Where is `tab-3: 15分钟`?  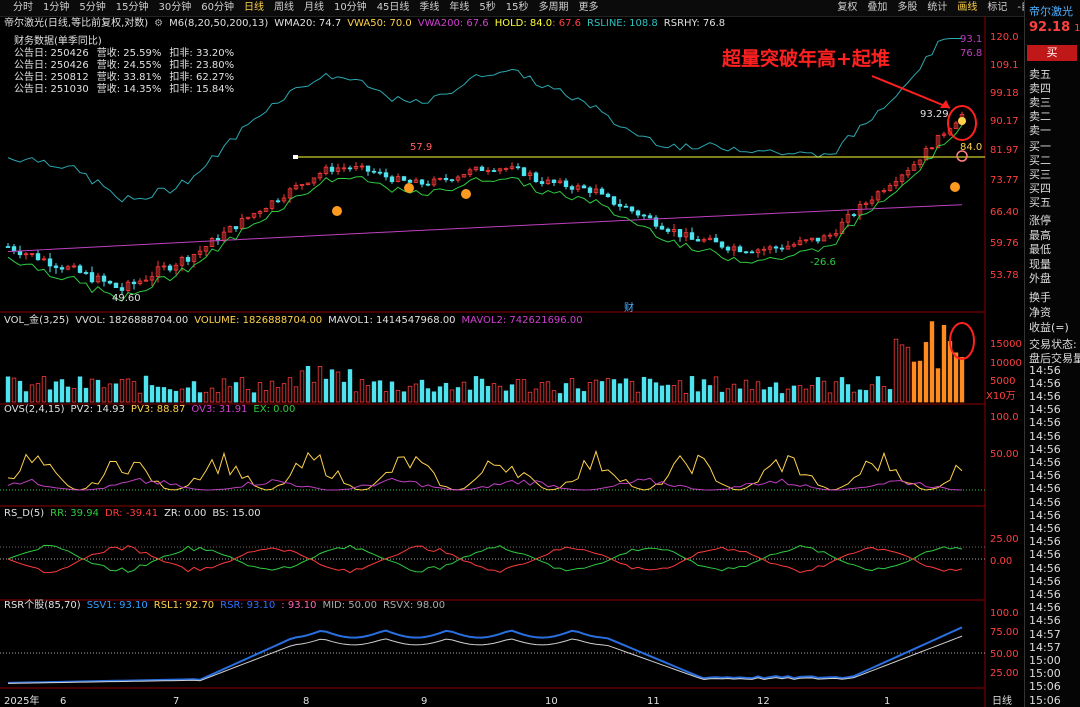
tab-3: 15分钟 is located at coordinates (132, 8).